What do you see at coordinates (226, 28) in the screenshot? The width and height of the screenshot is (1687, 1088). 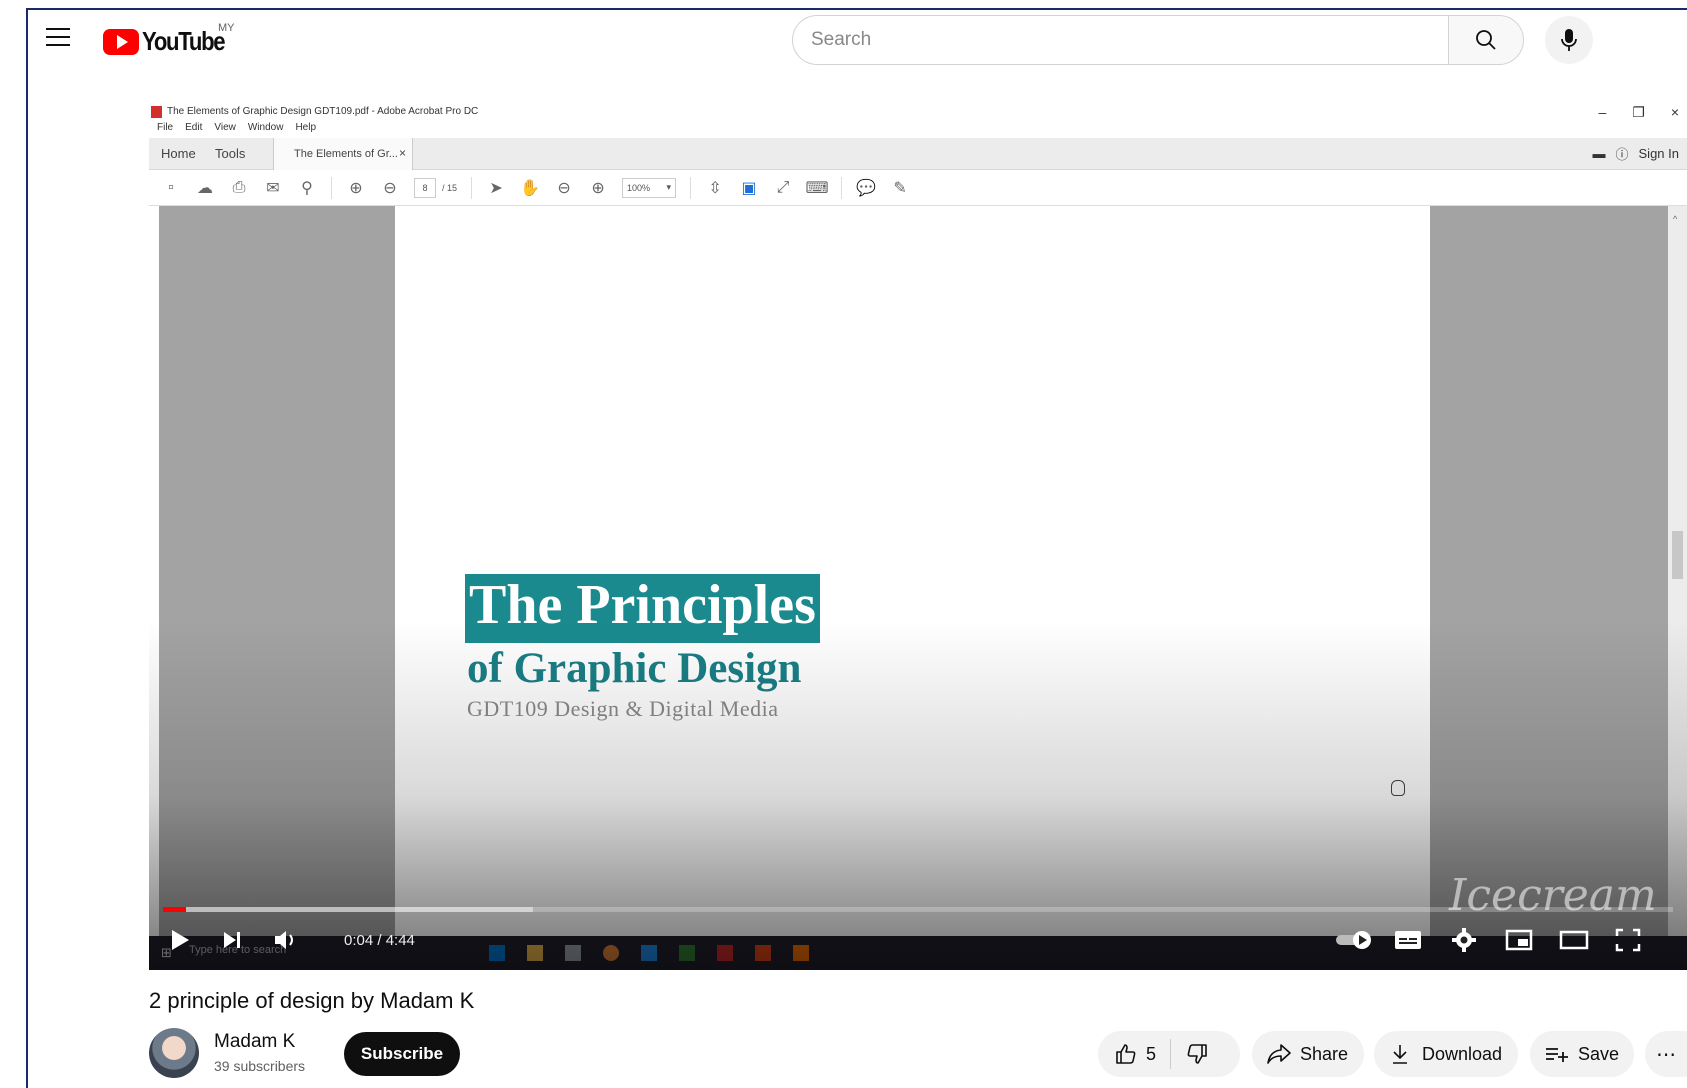 I see `region-code: MY` at bounding box center [226, 28].